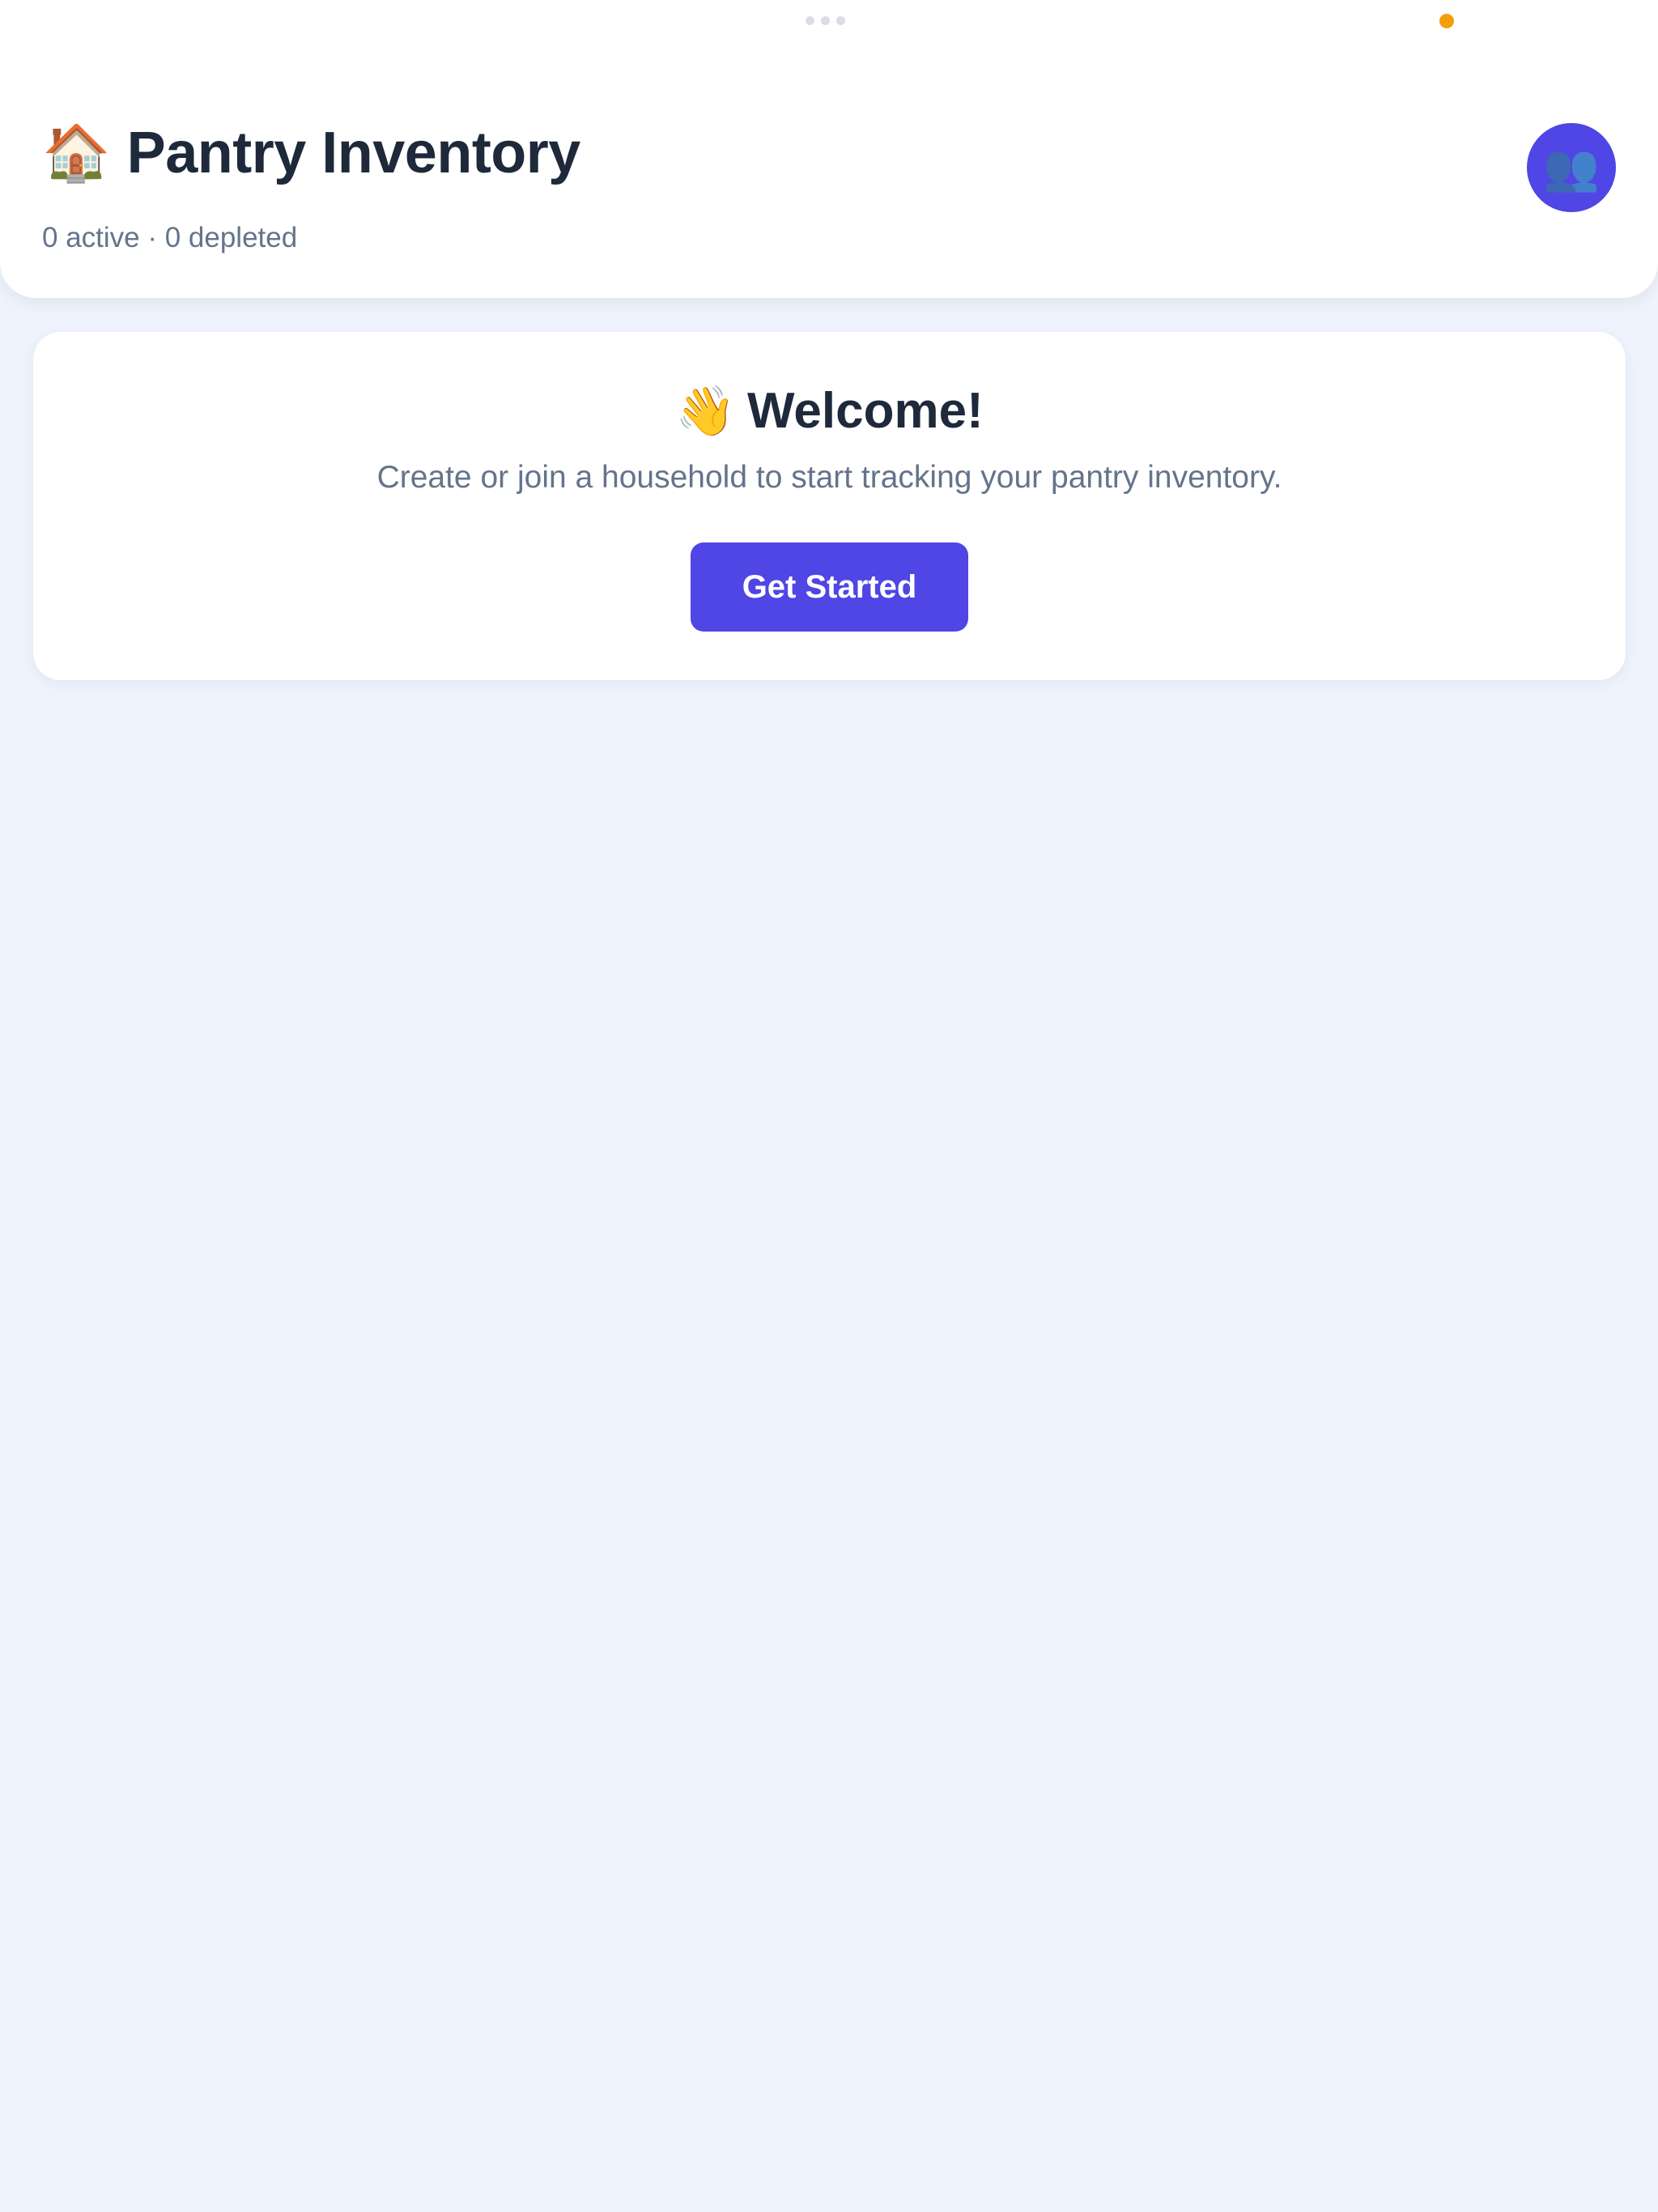  Describe the element at coordinates (705, 410) in the screenshot. I see `waving-hand-icon: 👋` at that location.